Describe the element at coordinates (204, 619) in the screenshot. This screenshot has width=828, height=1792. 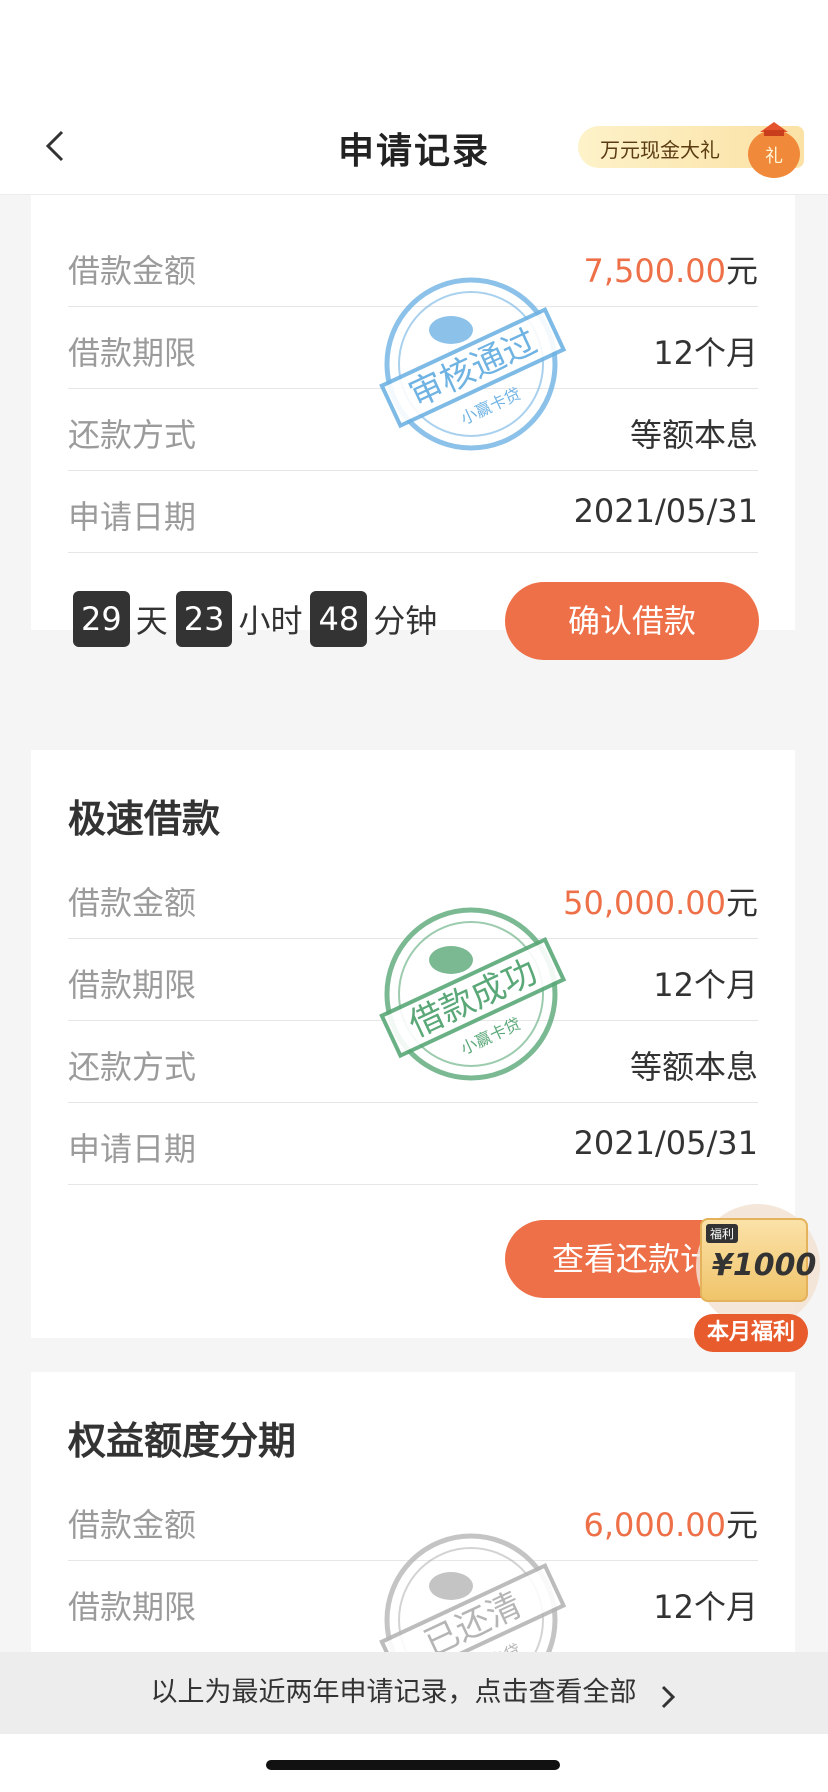
I see `countdown-hours: 23` at that location.